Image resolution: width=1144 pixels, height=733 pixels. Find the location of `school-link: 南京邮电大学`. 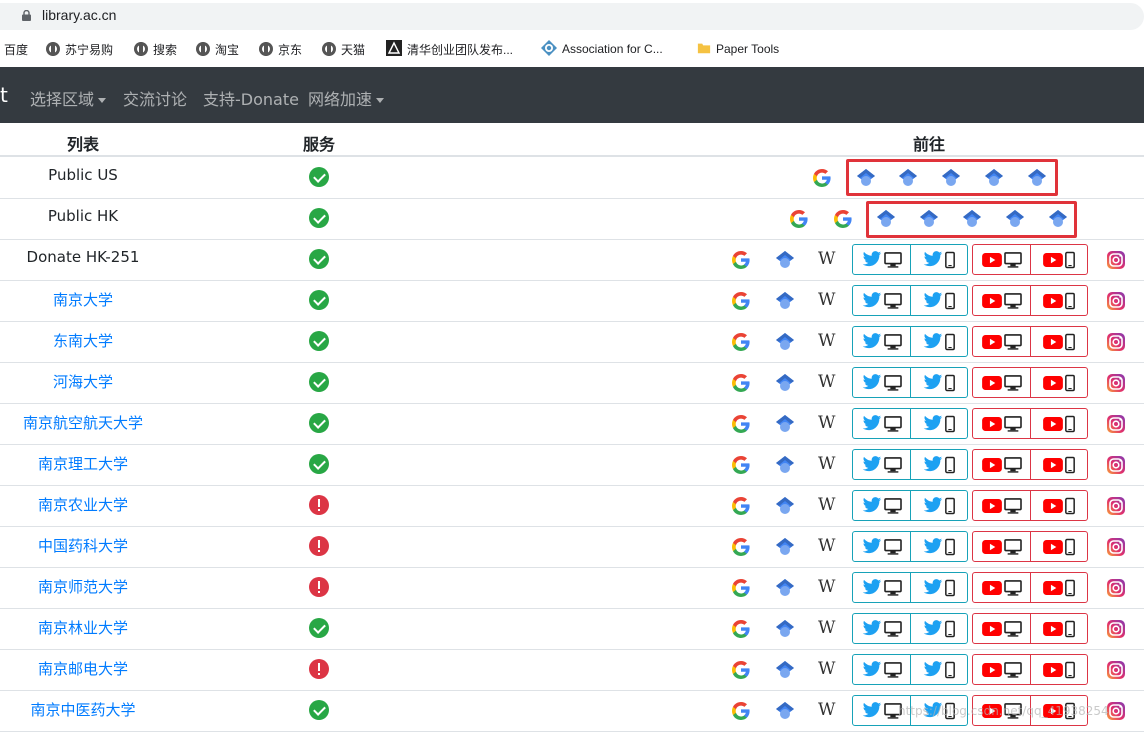

school-link: 南京邮电大学 is located at coordinates (83, 668).